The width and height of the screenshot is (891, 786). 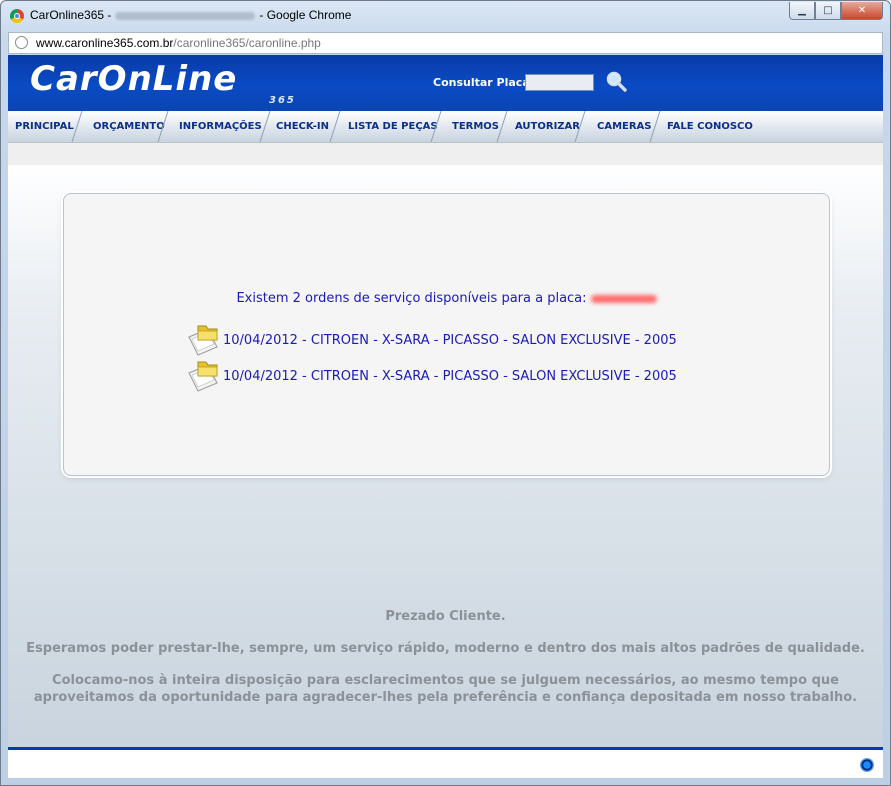 I want to click on footer-greeting: Prezado Cliente., so click(x=445, y=616).